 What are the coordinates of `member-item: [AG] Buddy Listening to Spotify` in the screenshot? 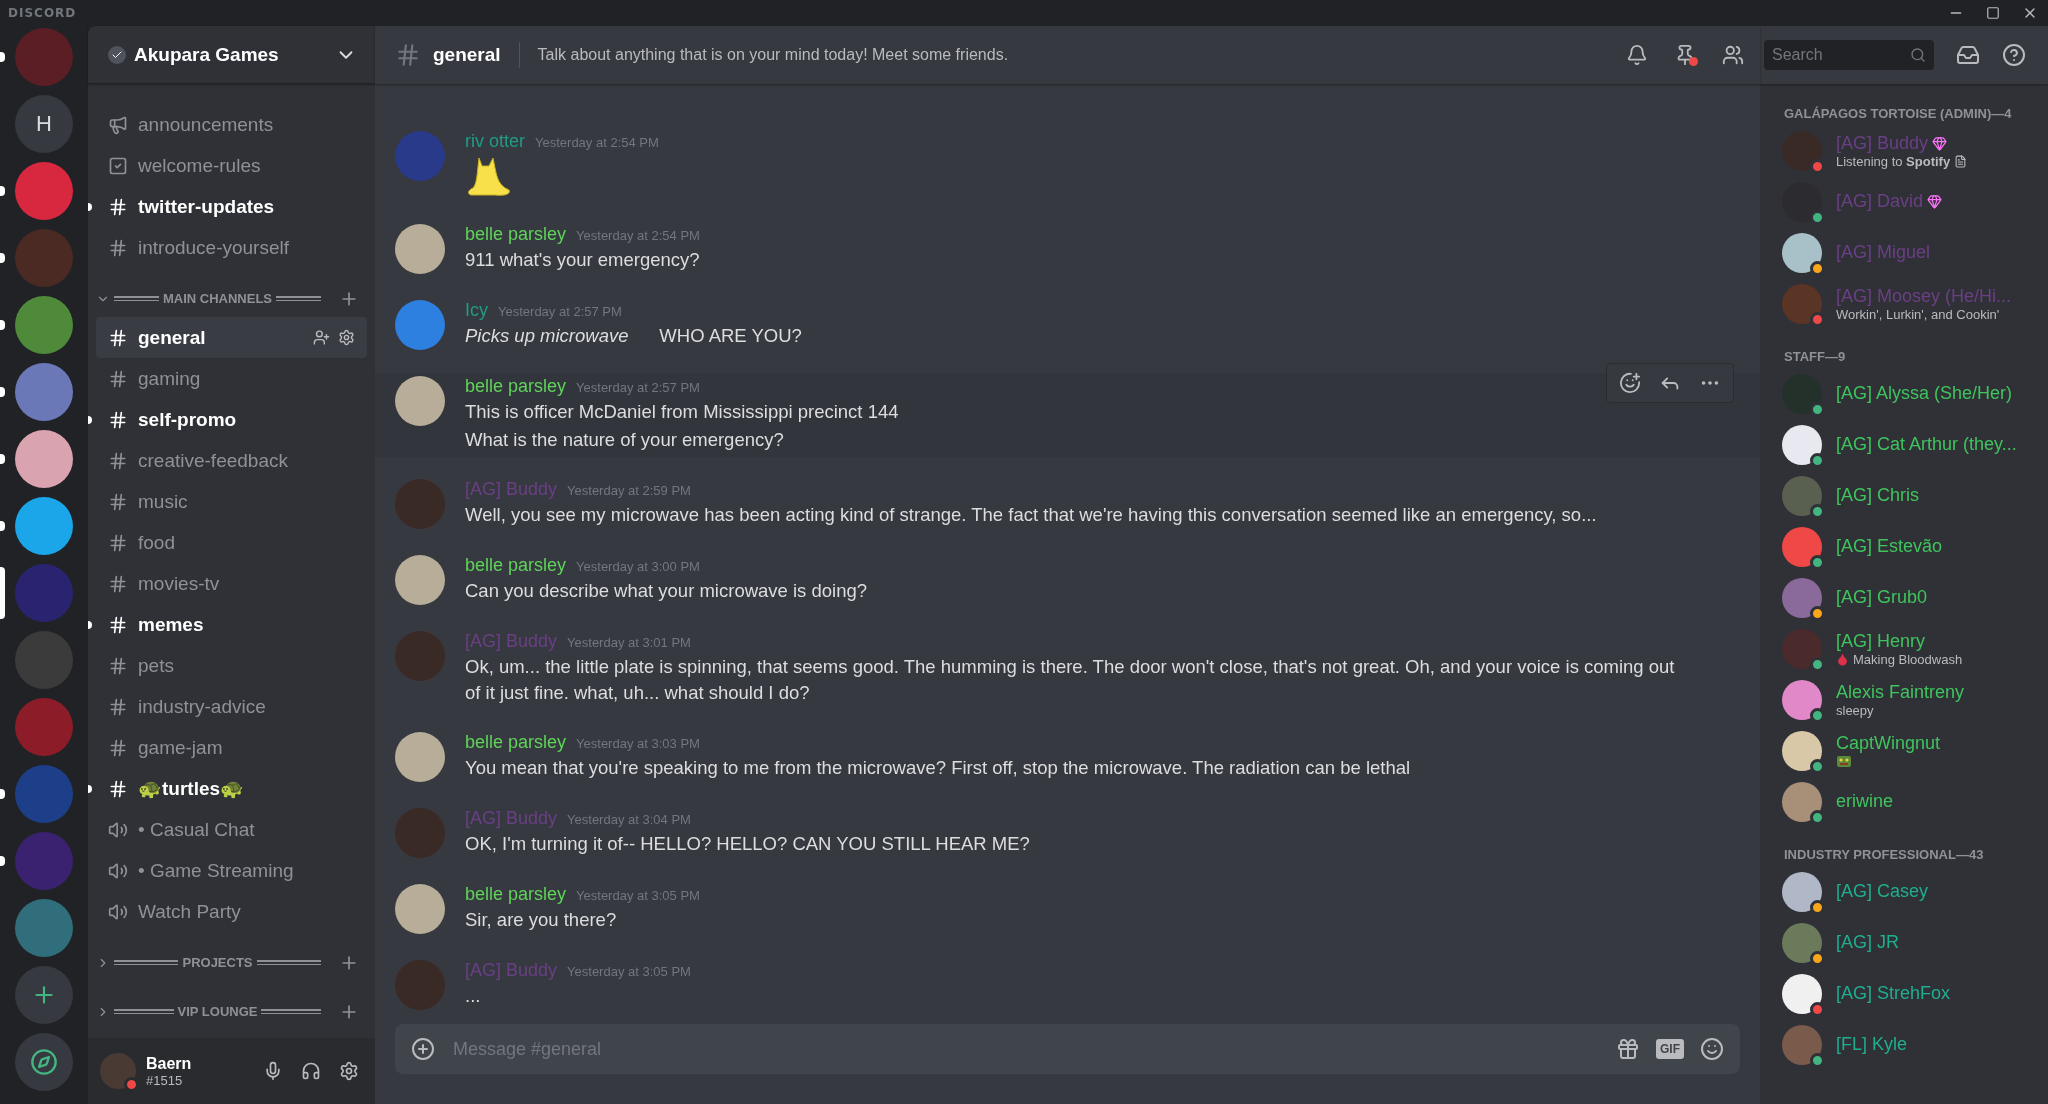 It's located at (1911, 150).